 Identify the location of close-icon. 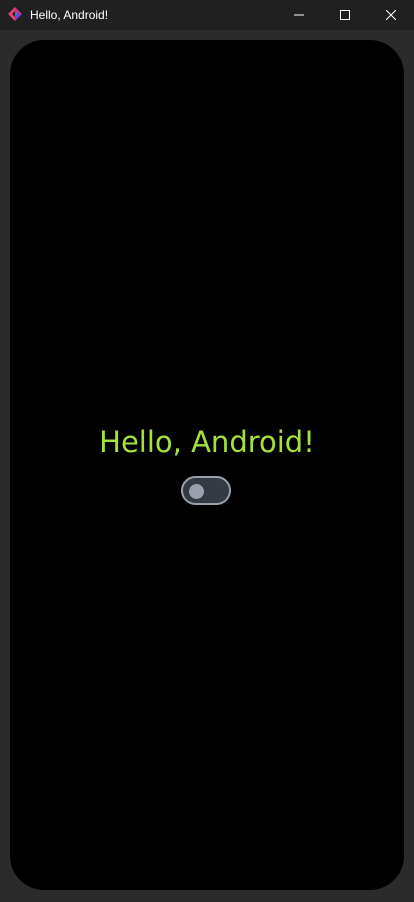
(391, 15).